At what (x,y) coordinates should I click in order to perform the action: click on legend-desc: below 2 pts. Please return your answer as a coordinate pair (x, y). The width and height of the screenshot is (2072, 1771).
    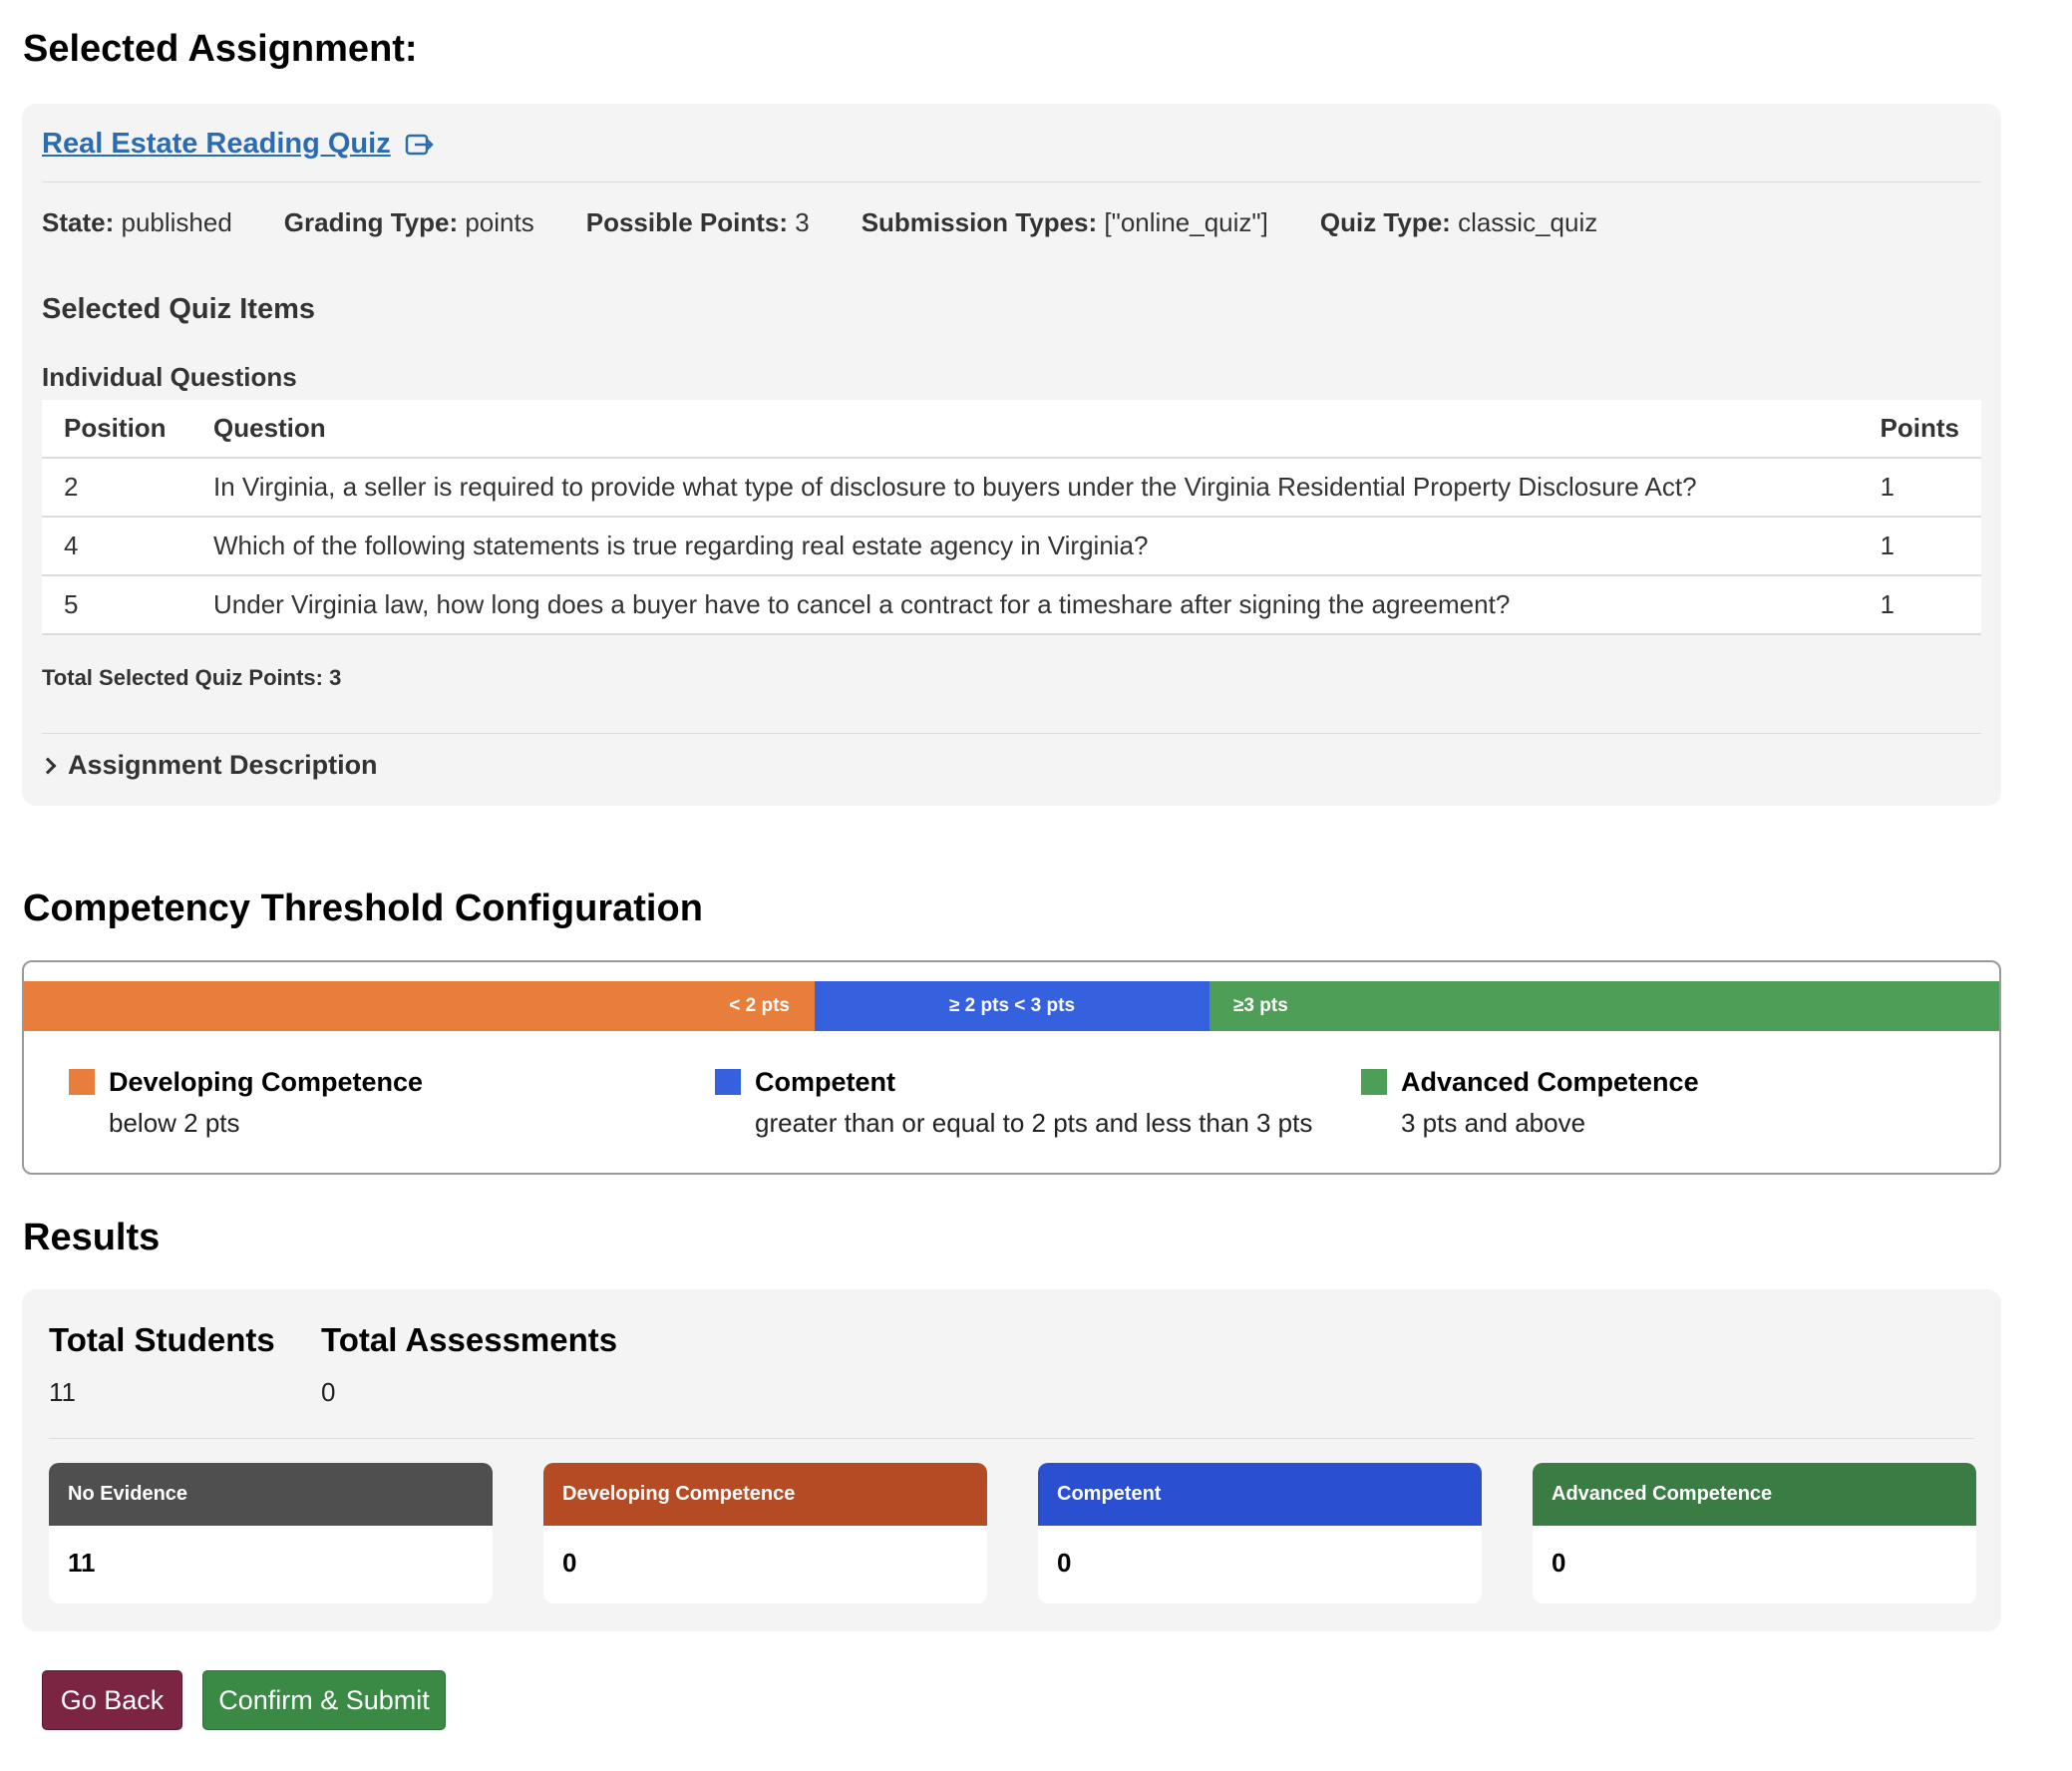
    Looking at the image, I should click on (174, 1123).